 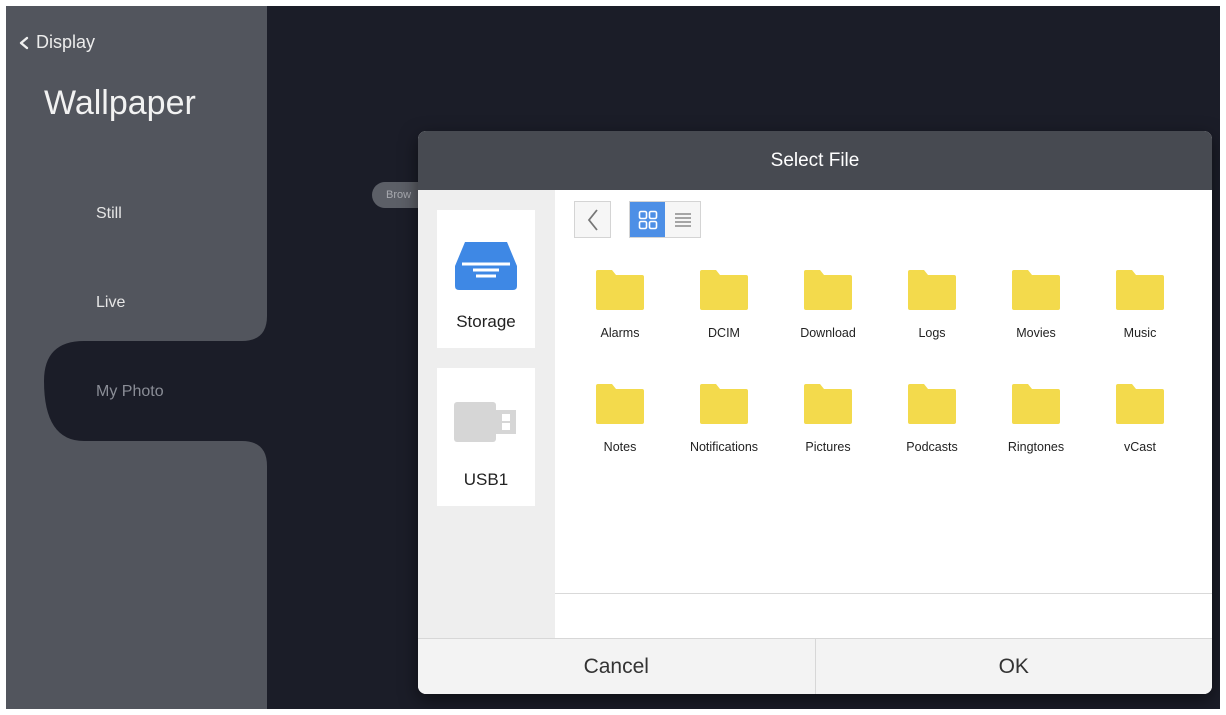 I want to click on ok-button: OK, so click(x=1013, y=666).